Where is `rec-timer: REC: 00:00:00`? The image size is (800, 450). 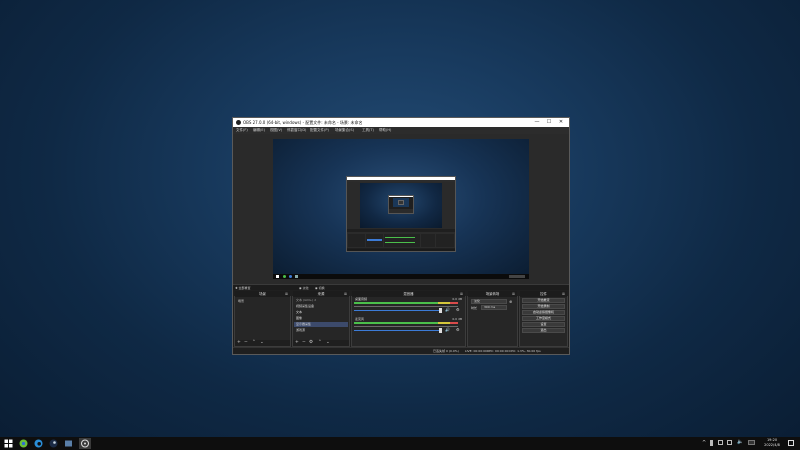 rec-timer: REC: 00:00:00 is located at coordinates (498, 351).